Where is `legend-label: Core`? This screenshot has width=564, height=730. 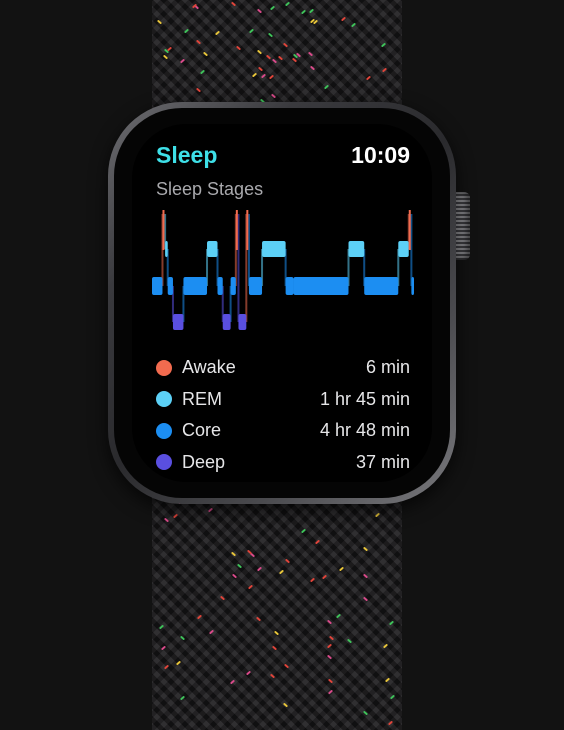
legend-label: Core is located at coordinates (202, 430).